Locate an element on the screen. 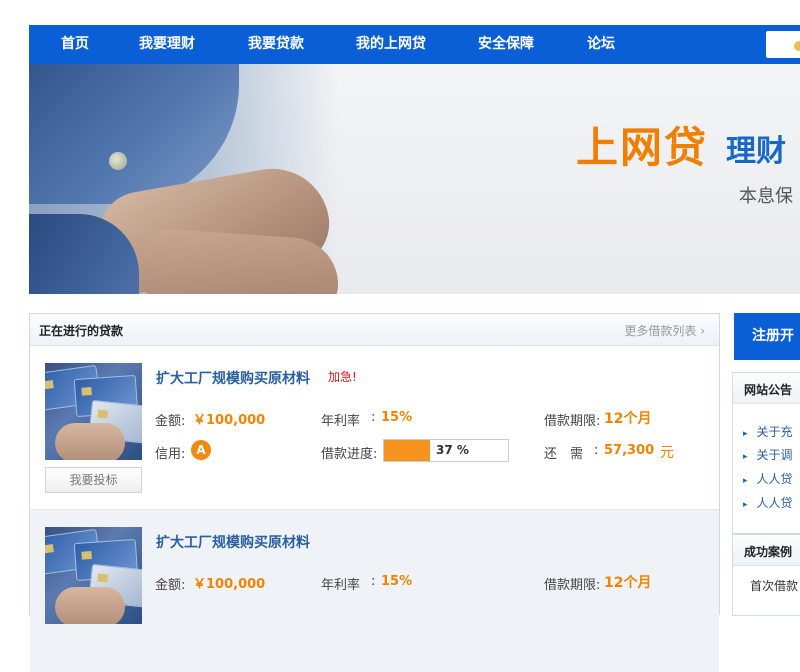 This screenshot has height=672, width=800. notice-header: 网站公告 is located at coordinates (766, 388).